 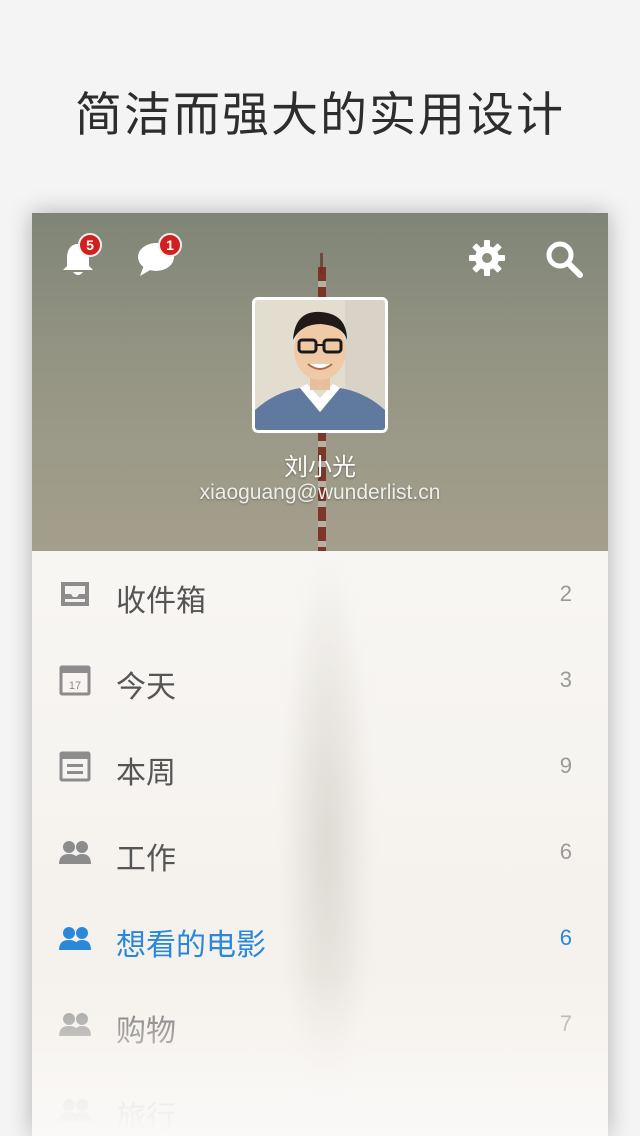 I want to click on list-item-today: 17 今天 3, so click(x=320, y=680).